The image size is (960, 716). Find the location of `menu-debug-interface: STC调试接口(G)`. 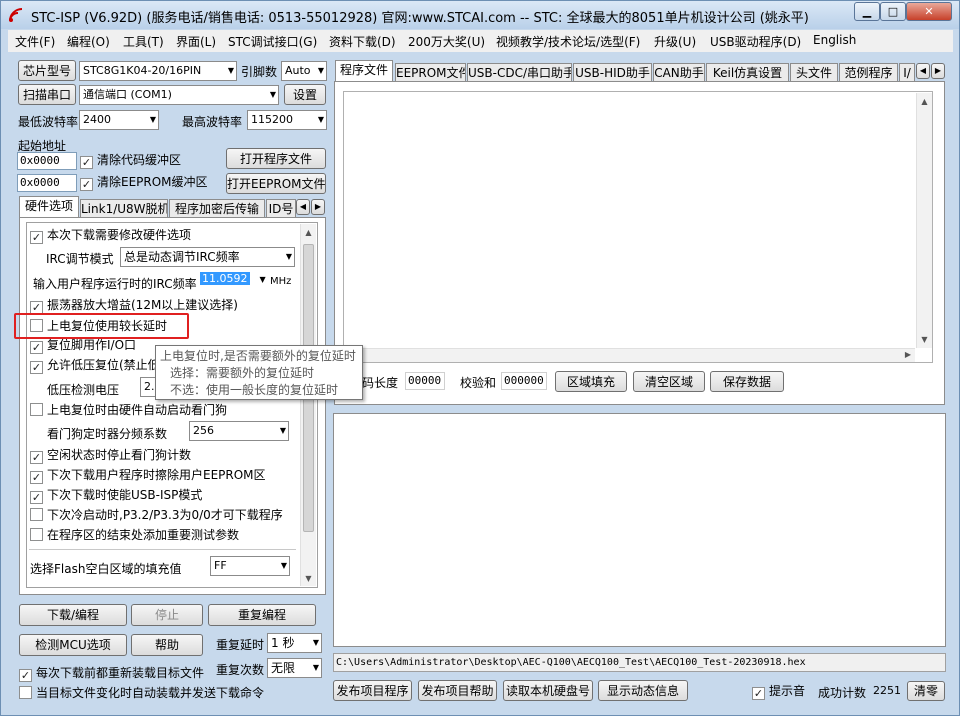

menu-debug-interface: STC调试接口(G) is located at coordinates (272, 41).